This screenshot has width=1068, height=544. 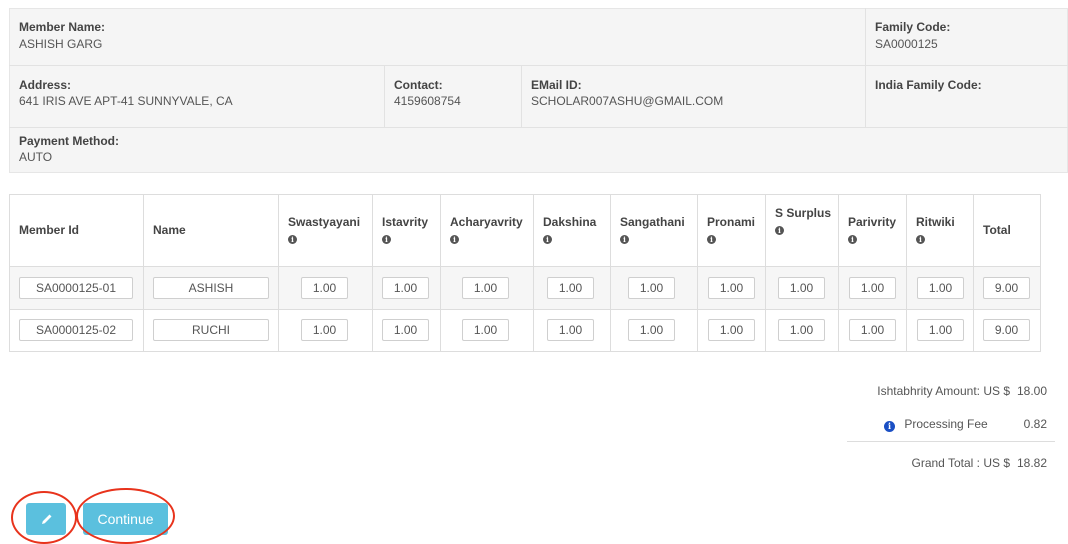 I want to click on member-id-input: SA0000125-02, so click(x=76, y=330).